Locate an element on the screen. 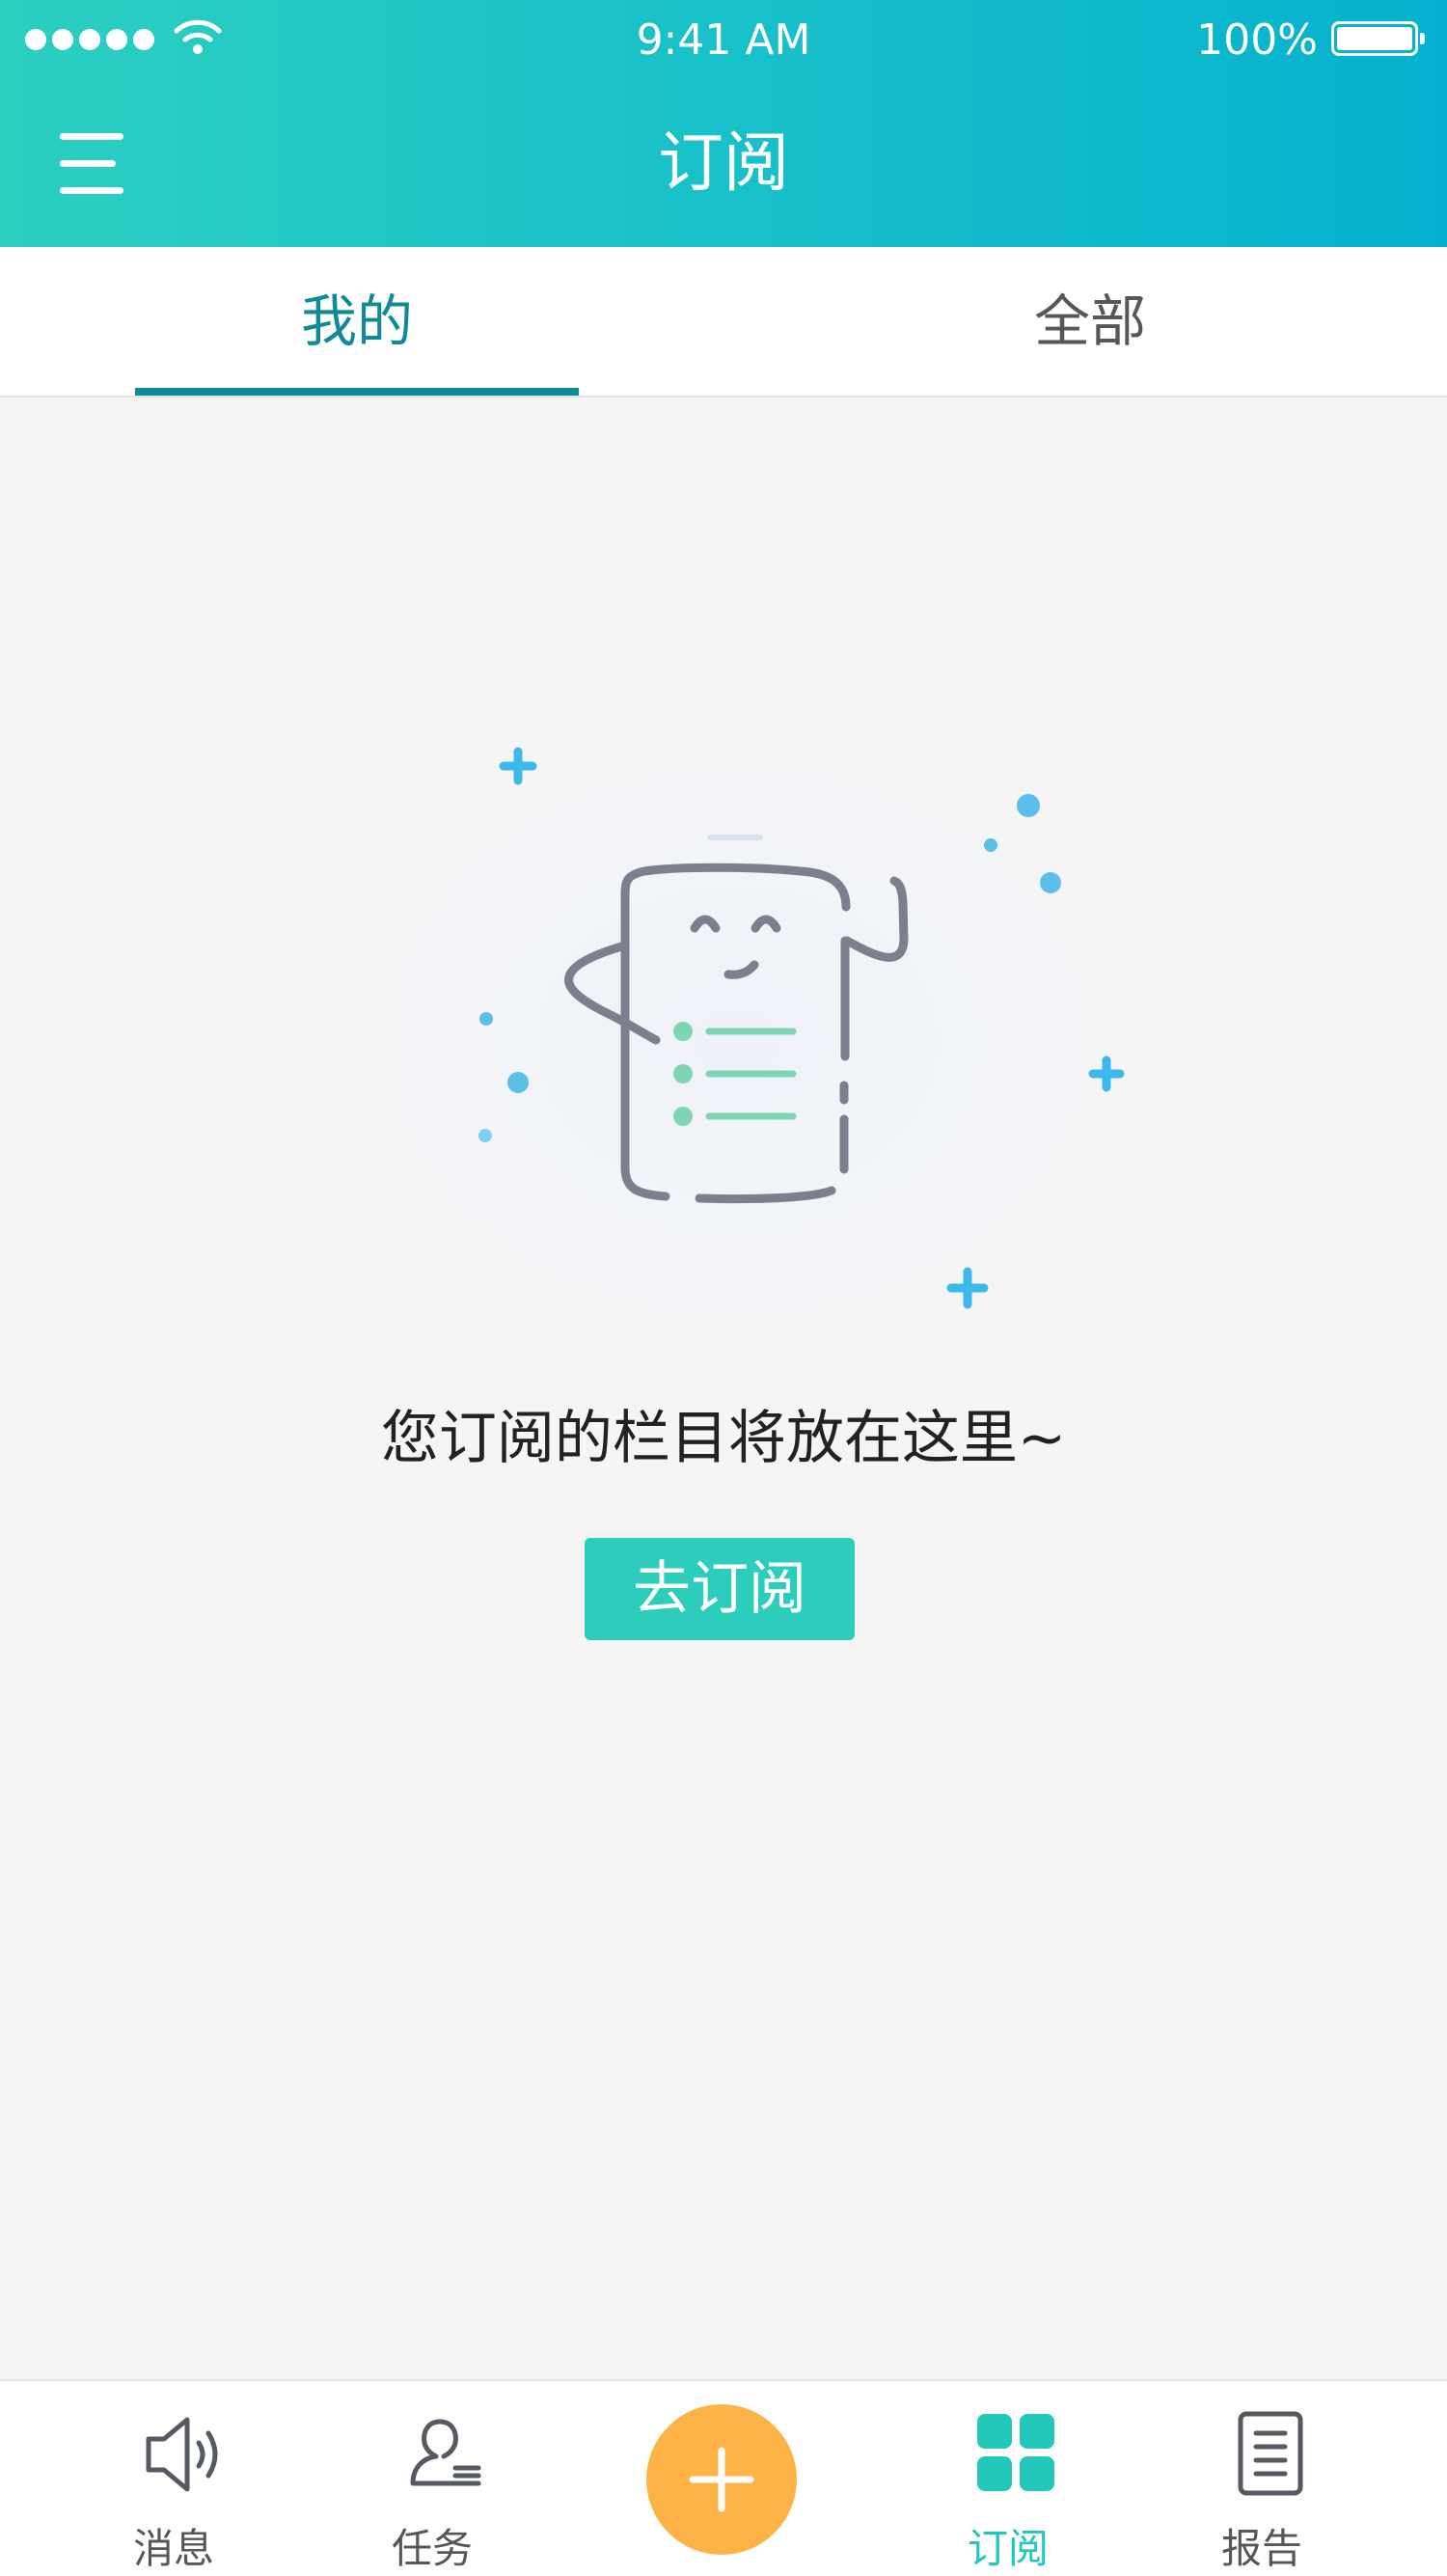 Image resolution: width=1447 pixels, height=2576 pixels. empty-state-message: 您订阅的栏目将放在这里~ is located at coordinates (723, 1438).